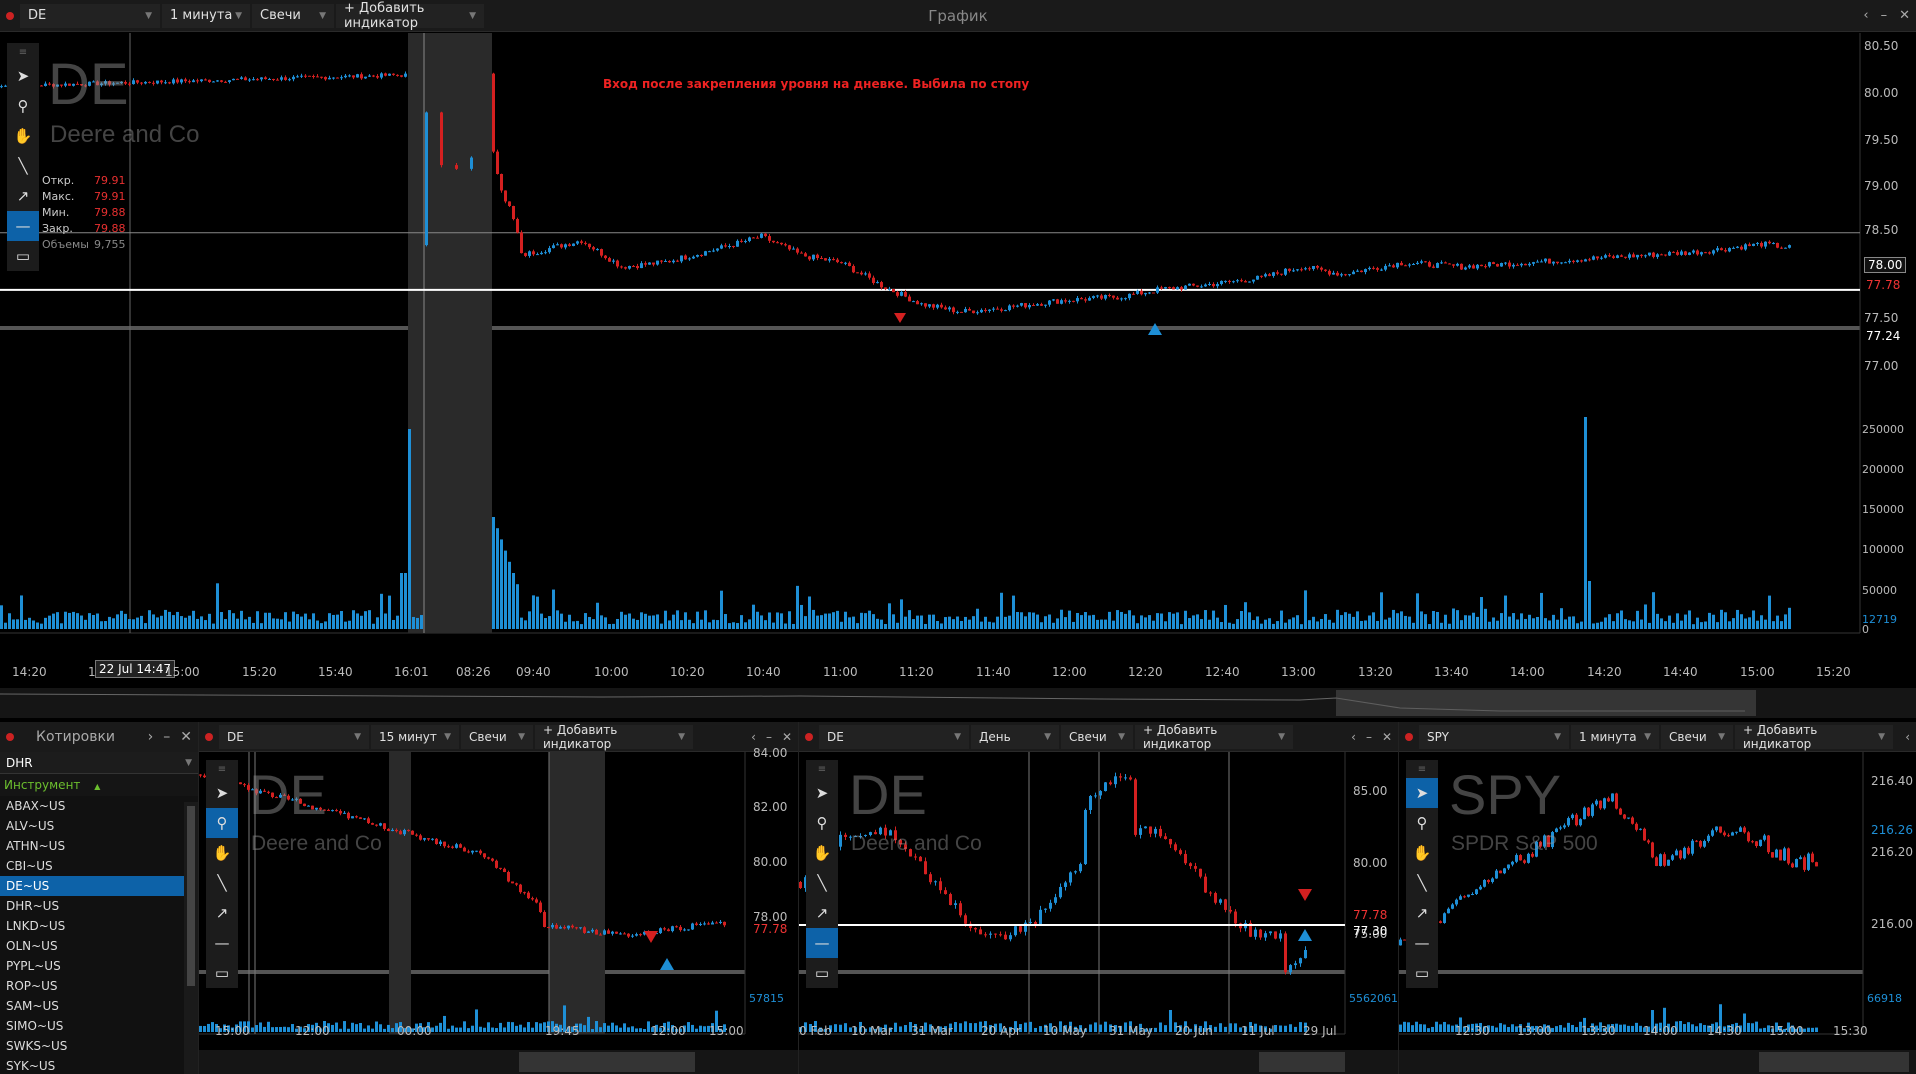 The image size is (1916, 1074). What do you see at coordinates (1494, 736) in the screenshot?
I see `symbol-select: SPY ▼` at bounding box center [1494, 736].